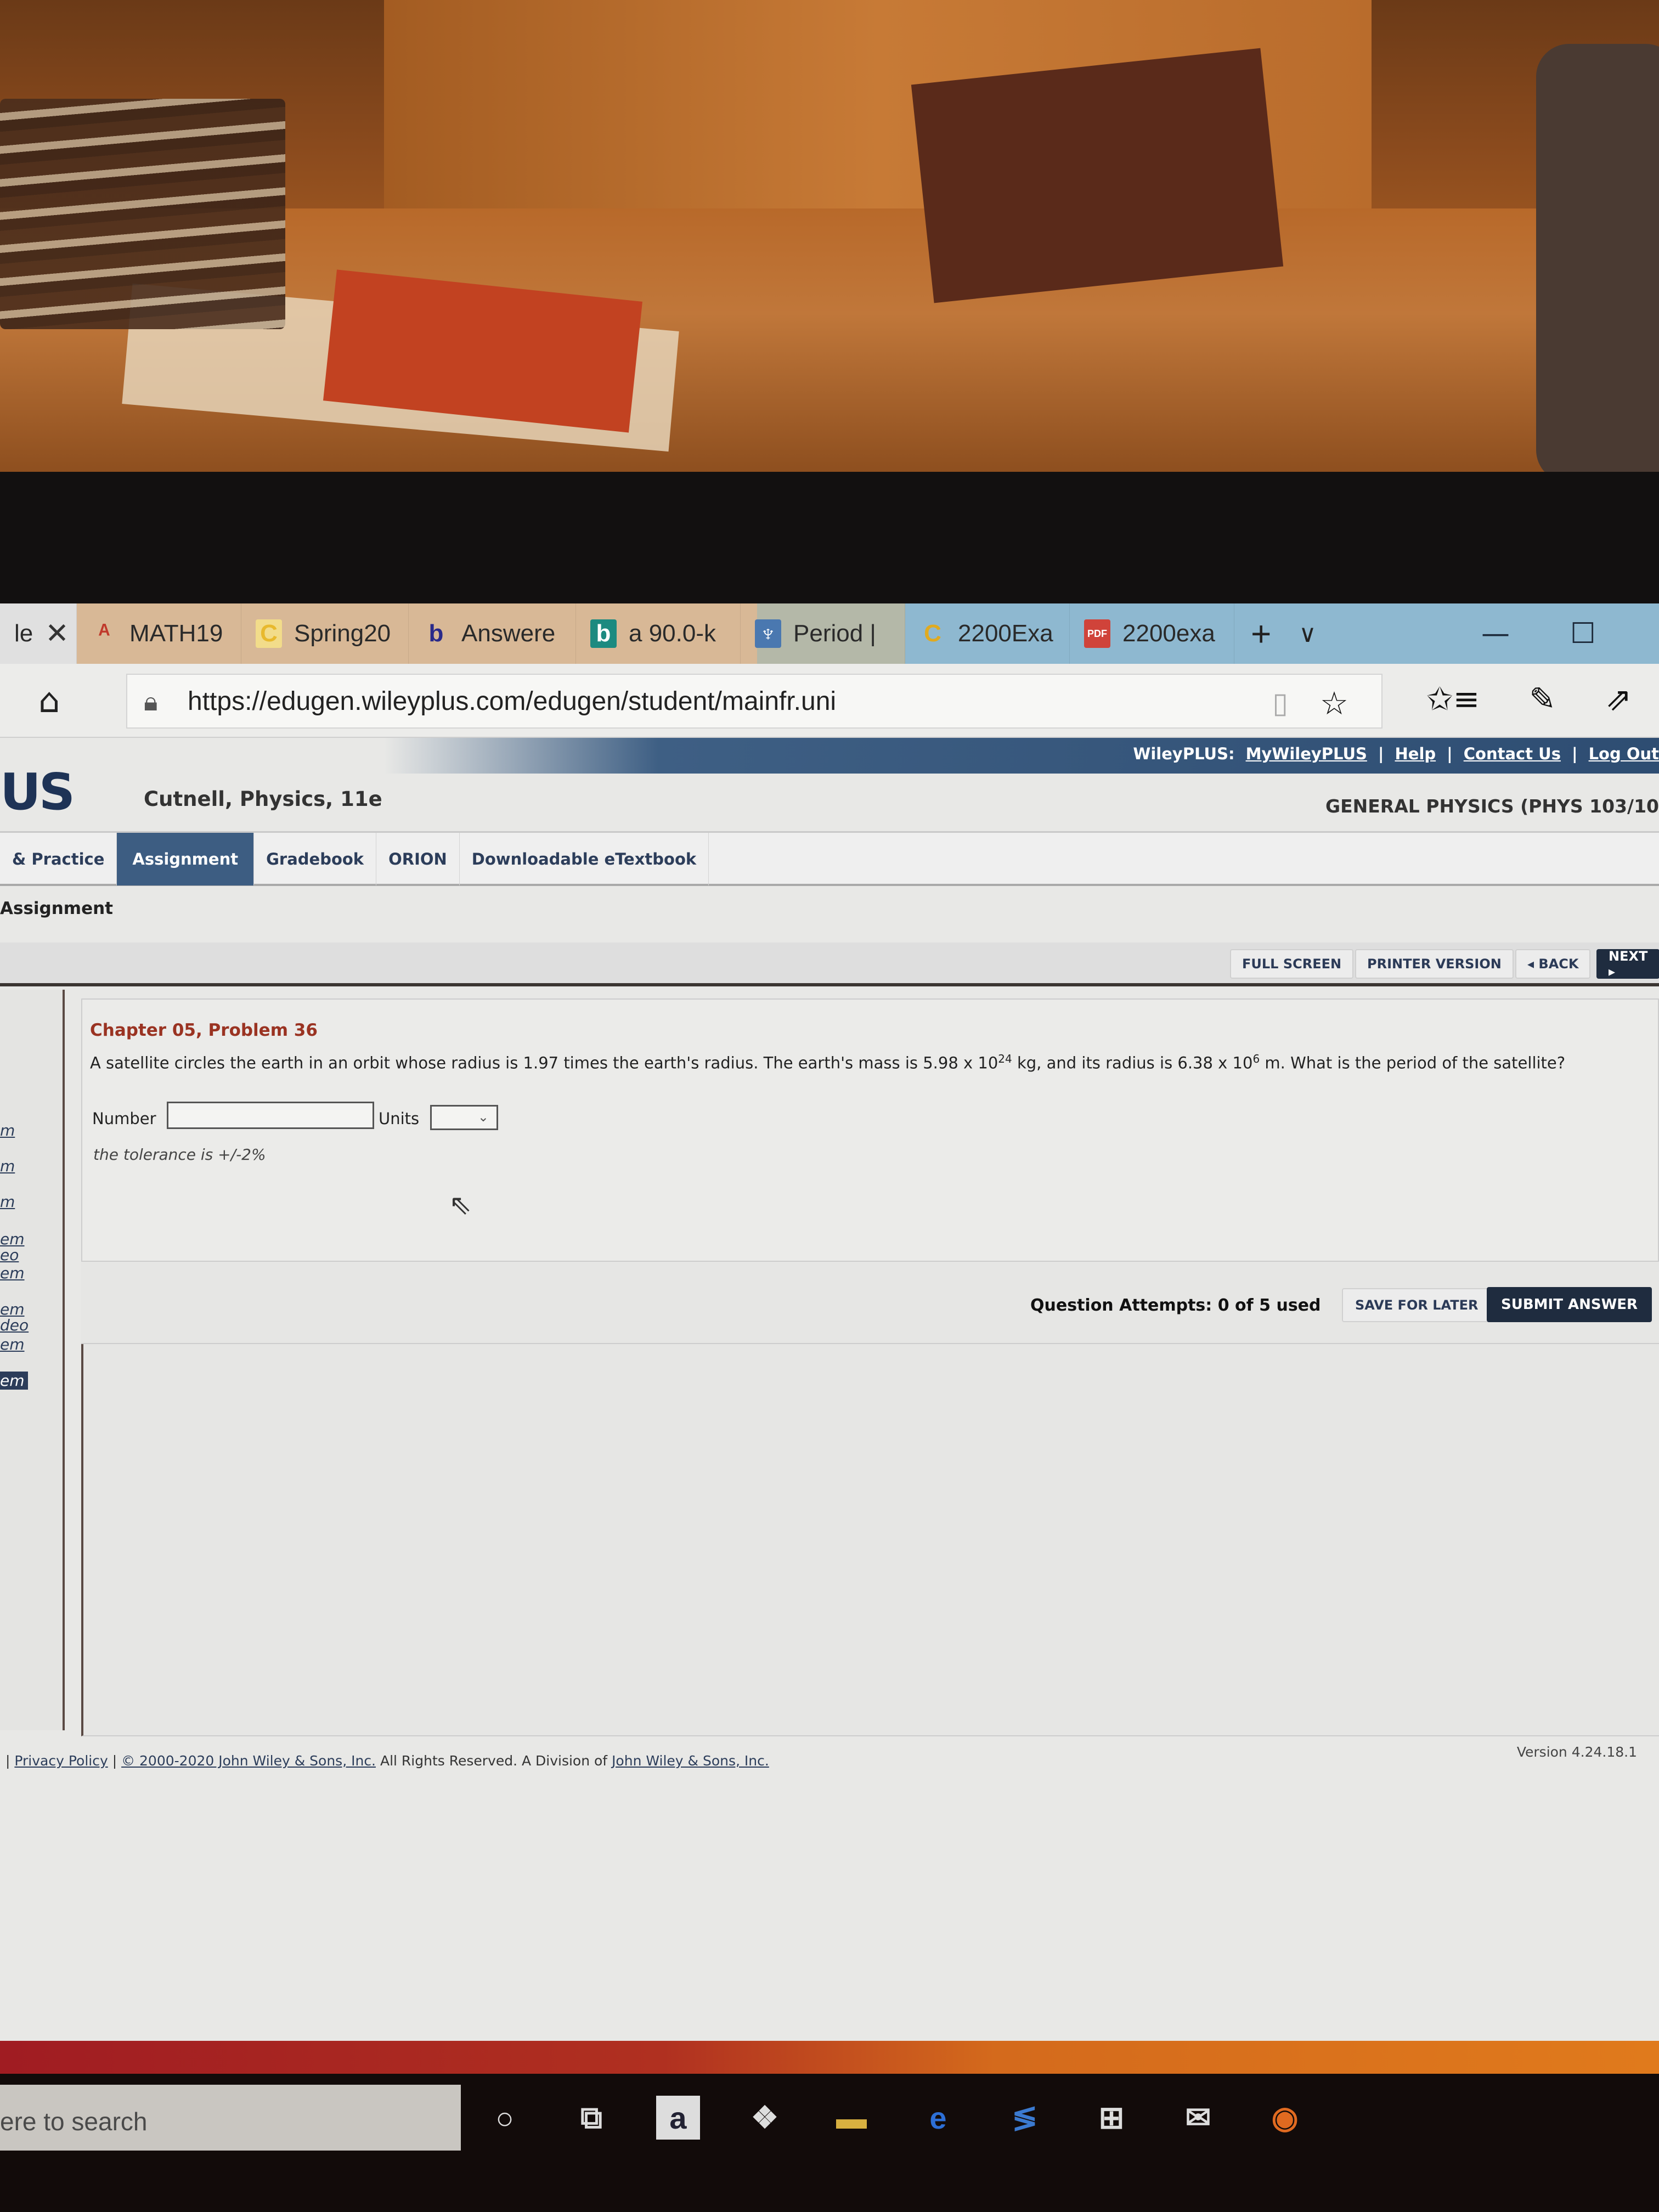 This screenshot has height=2212, width=1659. I want to click on search-placeholder: ere to search, so click(74, 2121).